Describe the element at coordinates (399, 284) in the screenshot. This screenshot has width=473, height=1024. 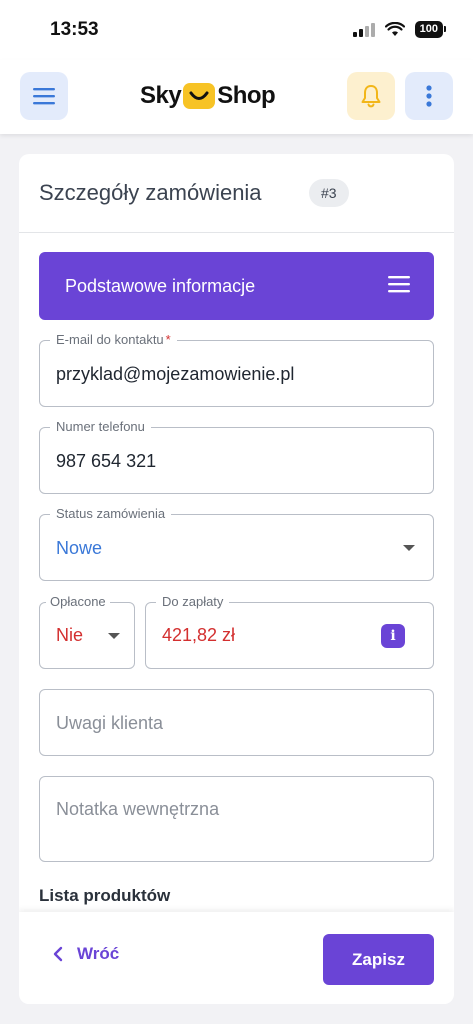
I see `section-menu-icon` at that location.